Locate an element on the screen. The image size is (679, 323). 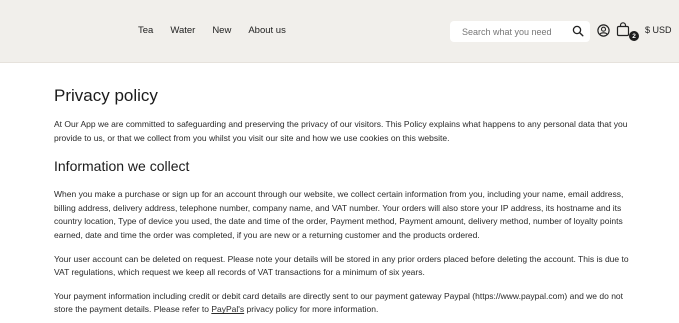
payment-text-after: privacy policy for more information. is located at coordinates (311, 309).